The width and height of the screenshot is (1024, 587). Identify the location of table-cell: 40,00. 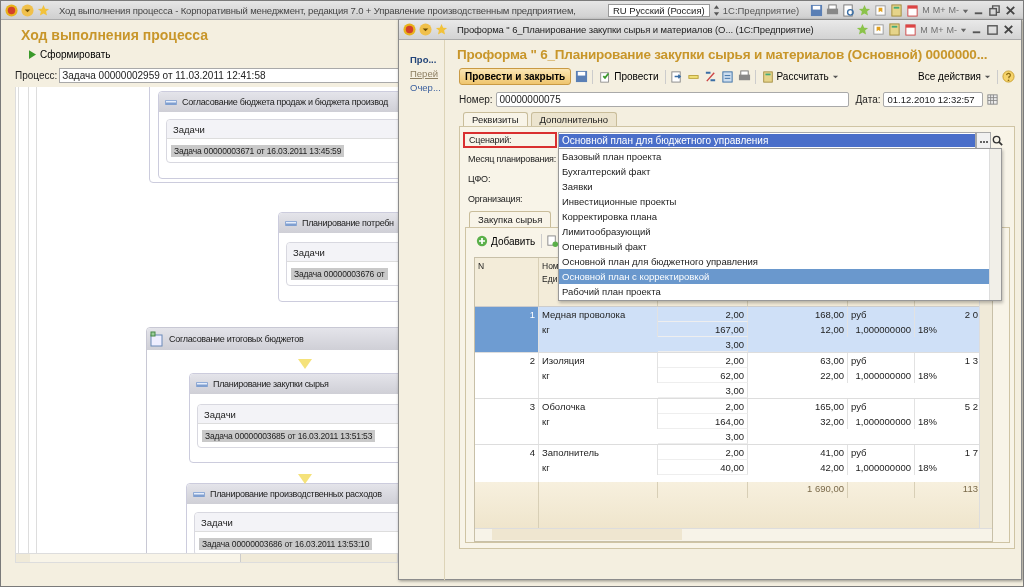
(703, 467).